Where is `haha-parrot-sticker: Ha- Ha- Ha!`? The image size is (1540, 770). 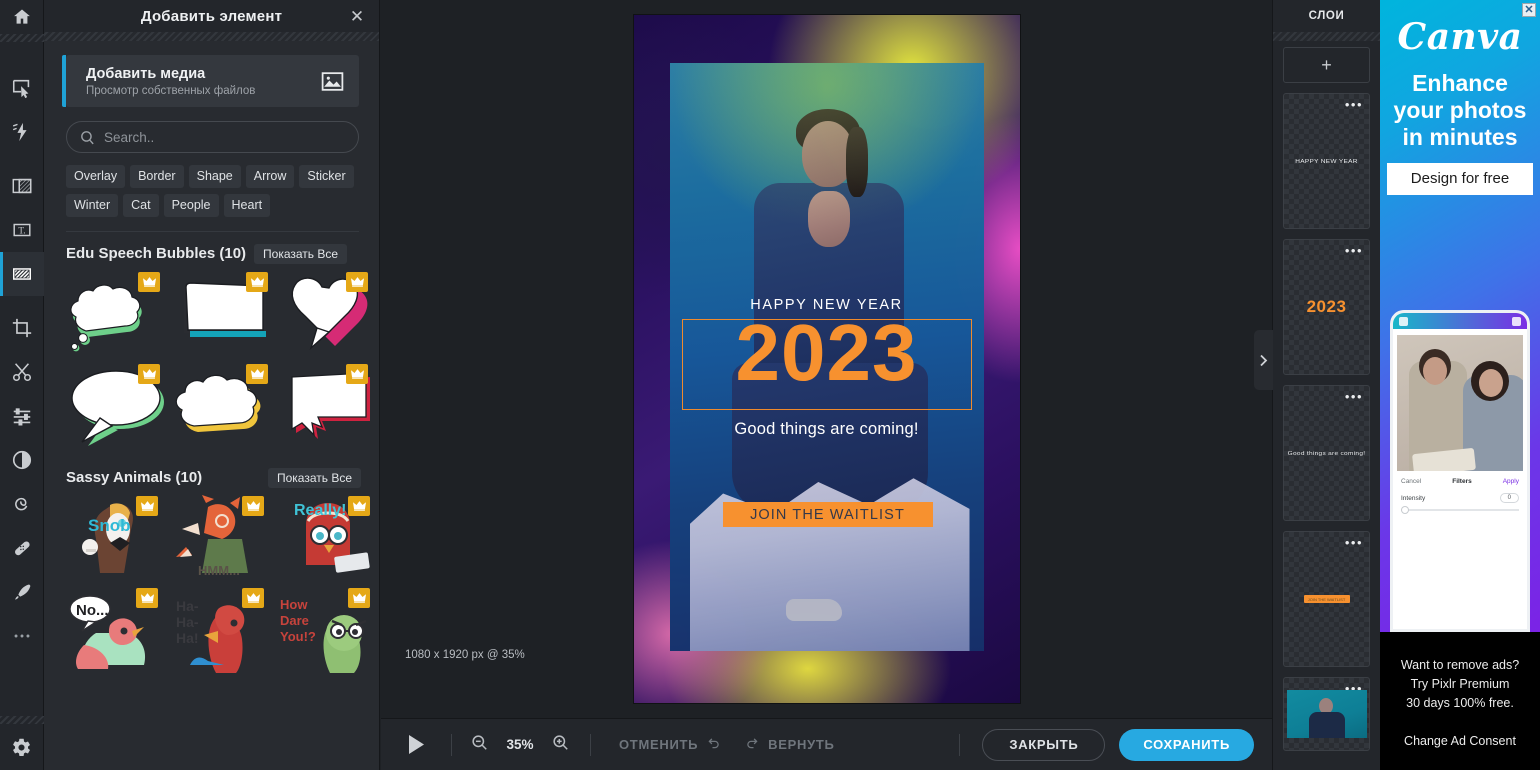
haha-parrot-sticker: Ha- Ha- Ha! is located at coordinates (222, 630).